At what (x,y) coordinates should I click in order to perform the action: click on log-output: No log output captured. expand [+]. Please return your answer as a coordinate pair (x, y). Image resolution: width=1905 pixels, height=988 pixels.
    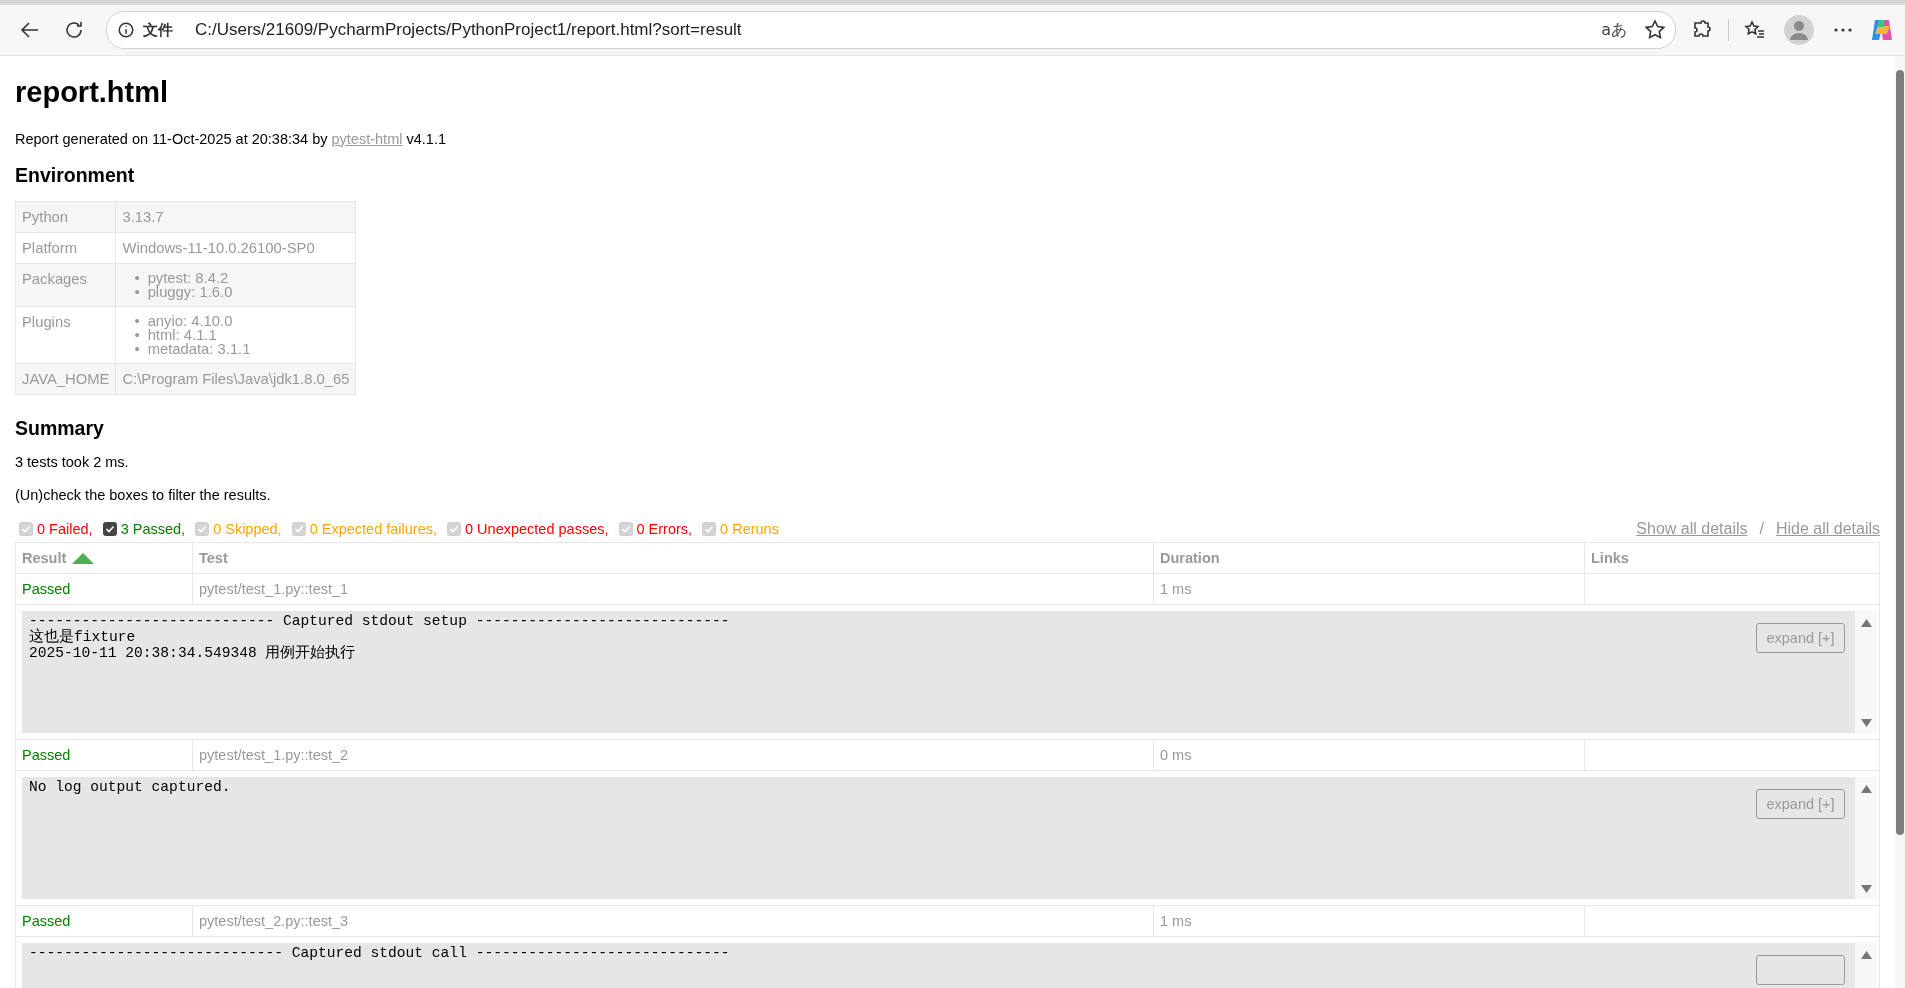
    Looking at the image, I should click on (938, 838).